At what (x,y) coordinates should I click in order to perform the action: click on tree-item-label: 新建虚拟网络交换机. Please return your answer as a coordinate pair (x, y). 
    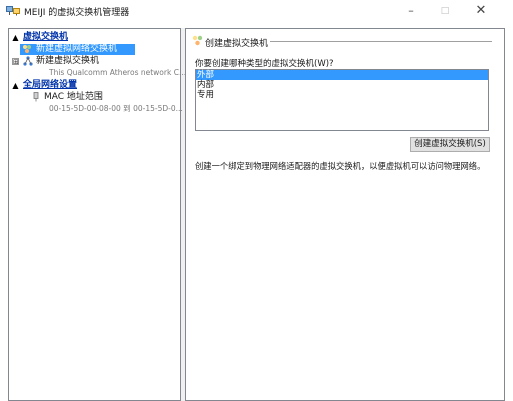
    Looking at the image, I should click on (77, 49).